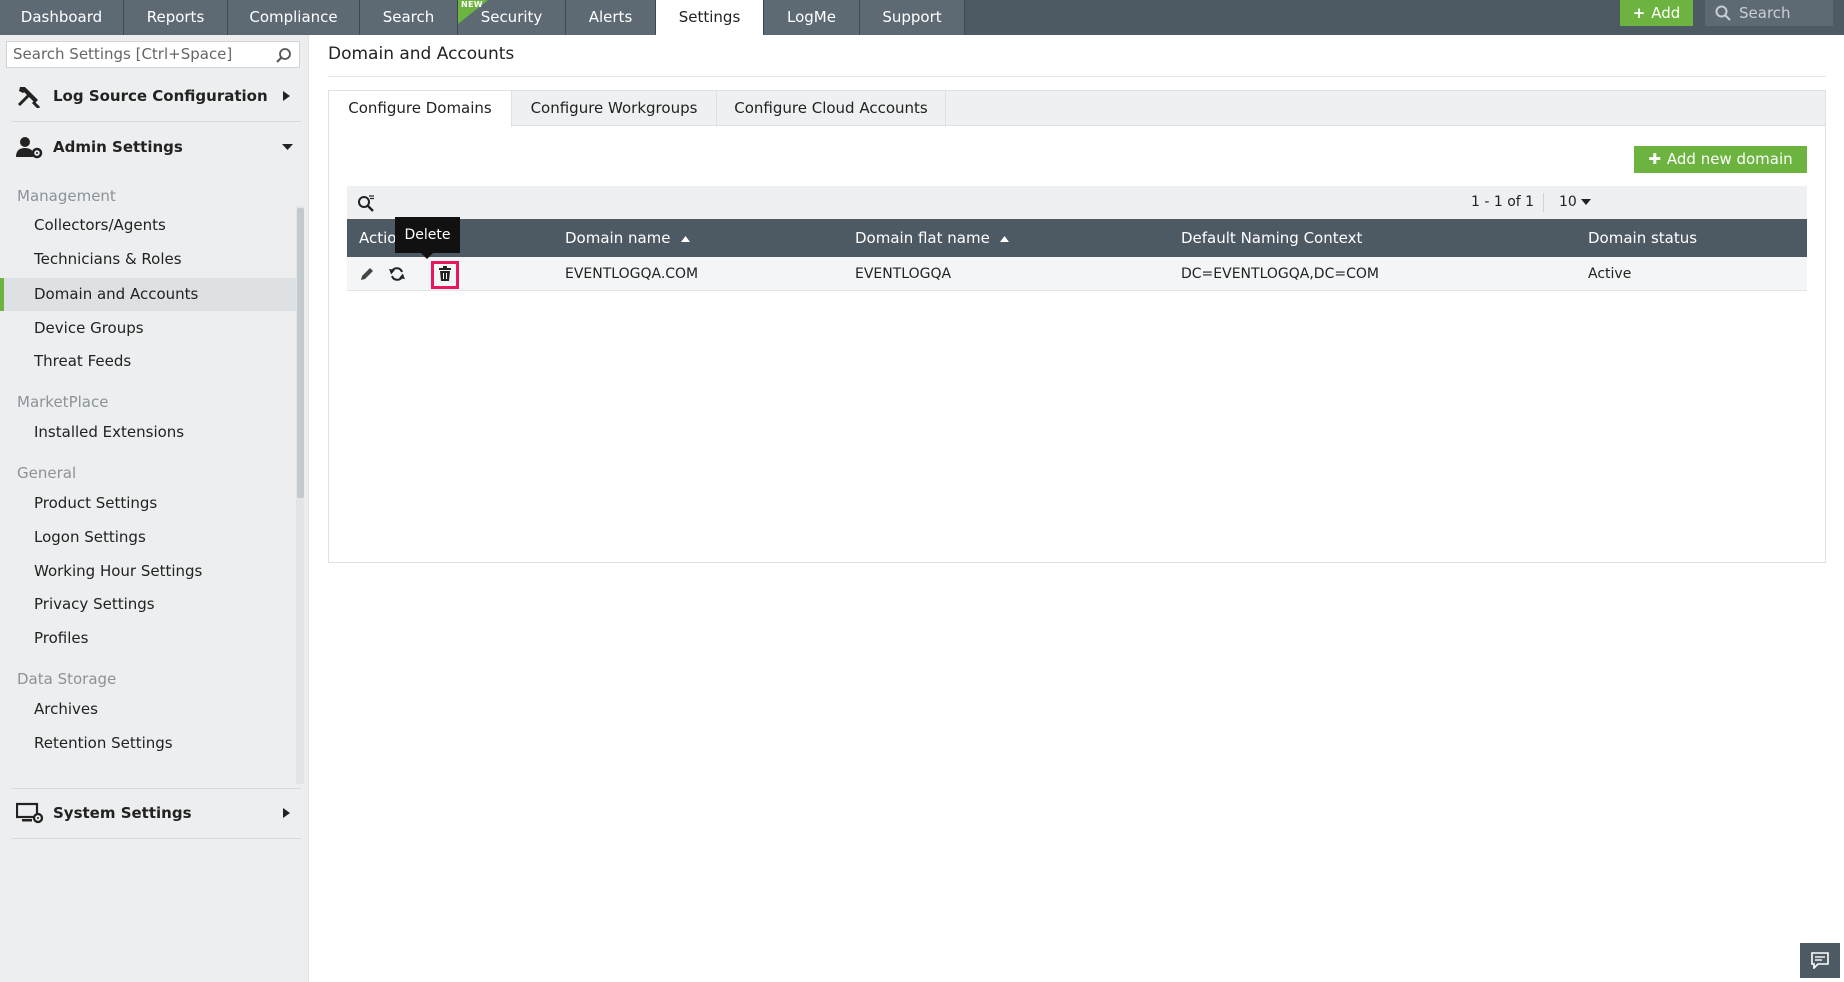 This screenshot has height=982, width=1844. I want to click on column-header-label: Domain name, so click(618, 238).